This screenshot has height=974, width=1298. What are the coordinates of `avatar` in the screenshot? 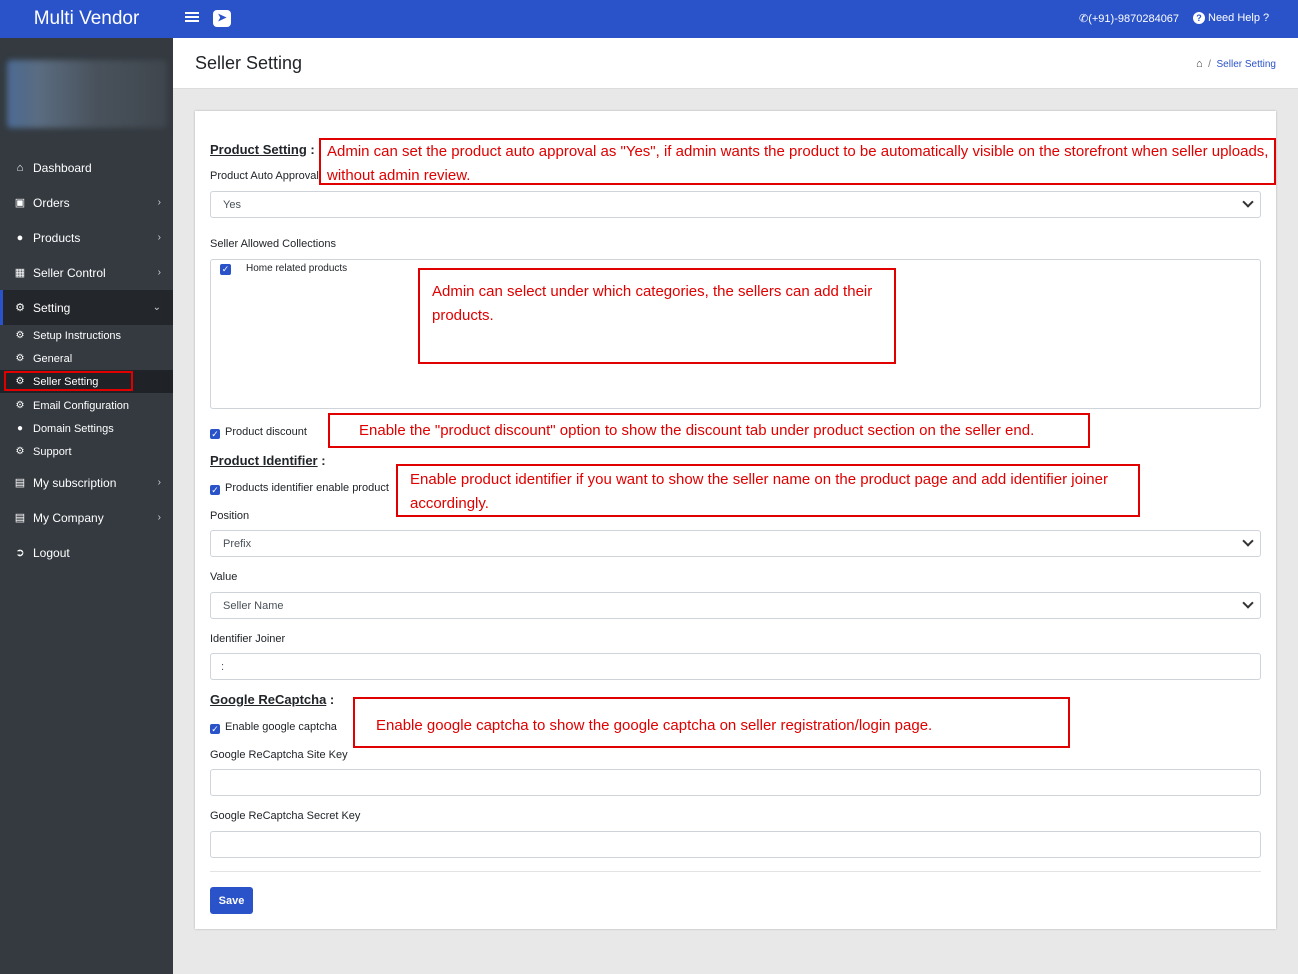 It's located at (87, 94).